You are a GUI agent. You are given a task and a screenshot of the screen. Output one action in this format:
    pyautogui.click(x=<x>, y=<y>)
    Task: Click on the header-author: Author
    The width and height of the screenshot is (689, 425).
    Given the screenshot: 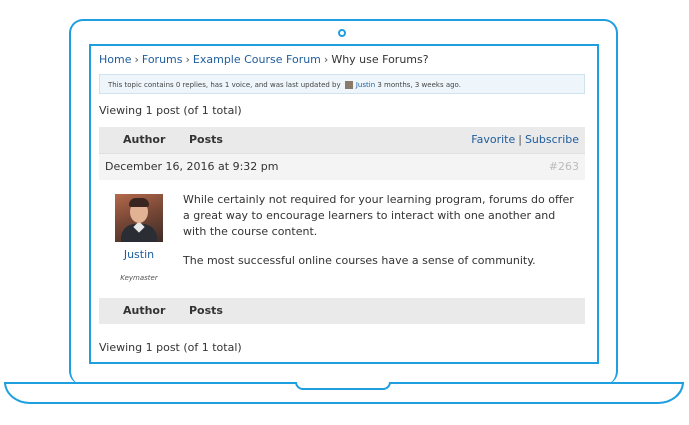 What is the action you would take?
    pyautogui.click(x=144, y=139)
    